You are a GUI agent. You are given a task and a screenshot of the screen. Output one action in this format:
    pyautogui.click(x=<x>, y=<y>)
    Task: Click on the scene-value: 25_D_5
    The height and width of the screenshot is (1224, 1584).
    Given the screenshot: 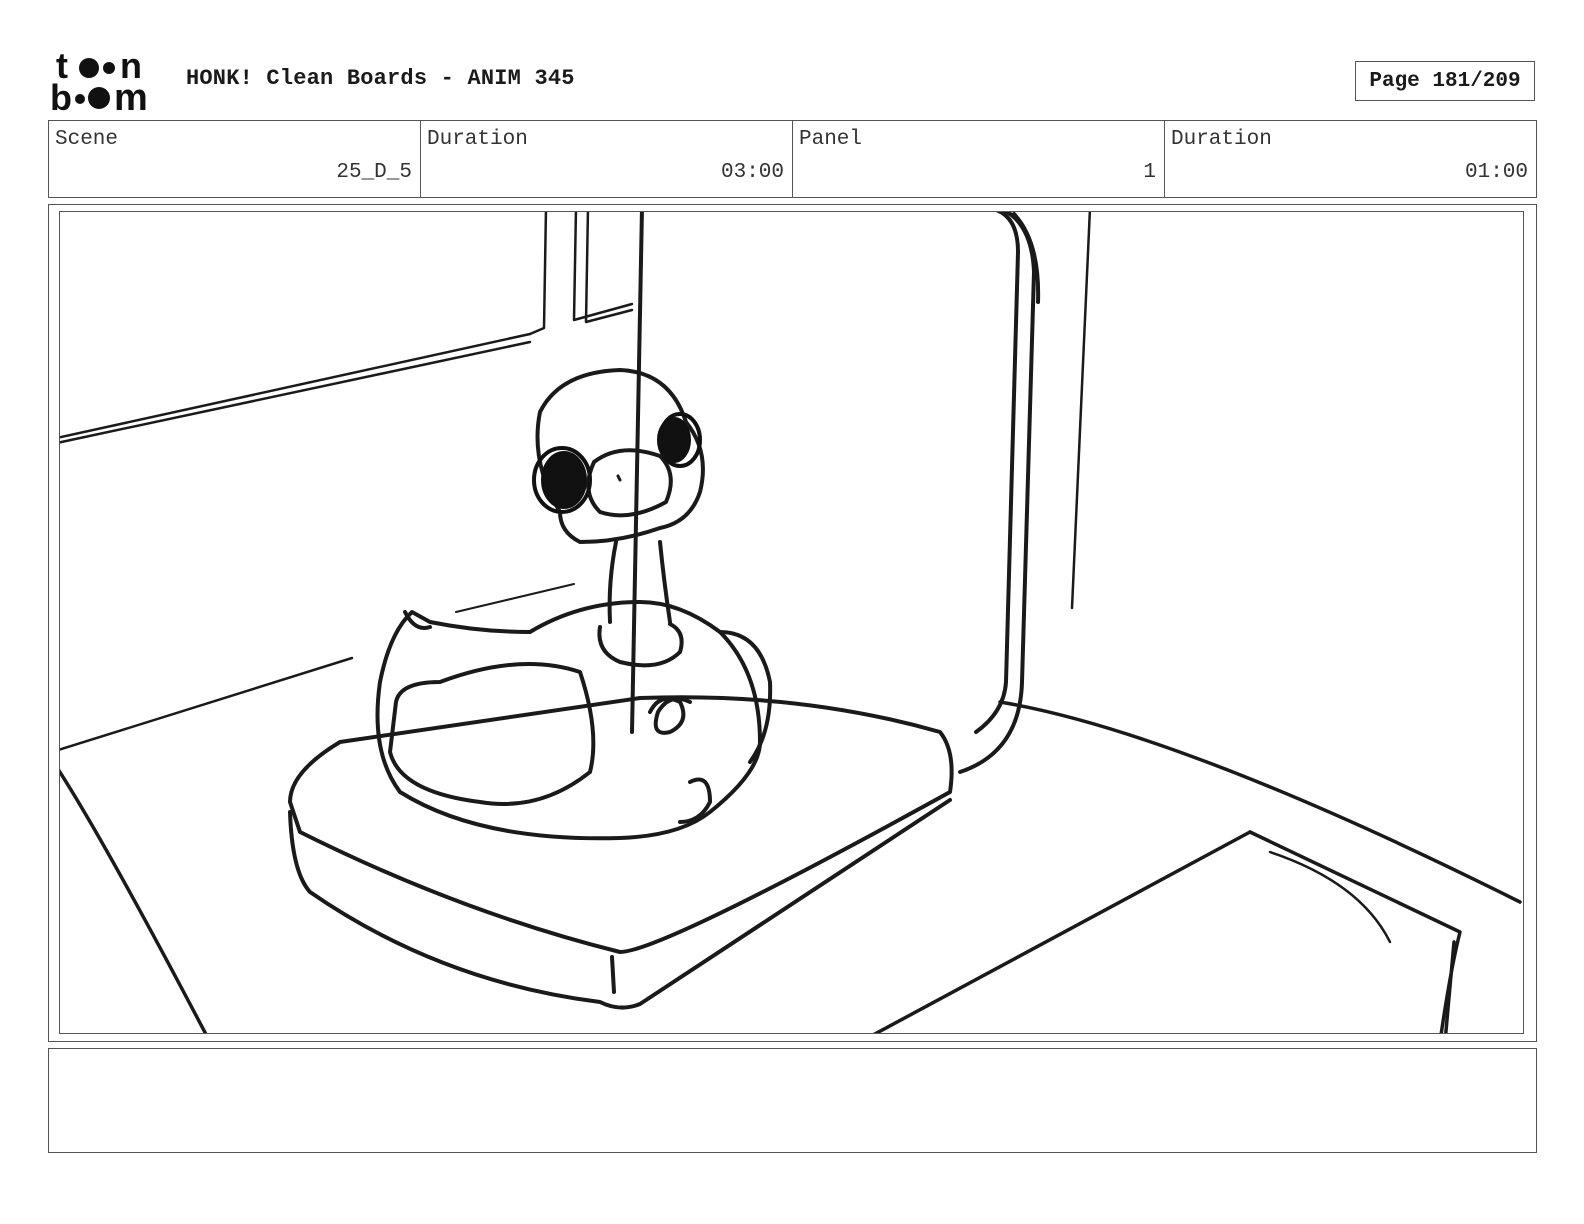 What is the action you would take?
    pyautogui.click(x=374, y=172)
    